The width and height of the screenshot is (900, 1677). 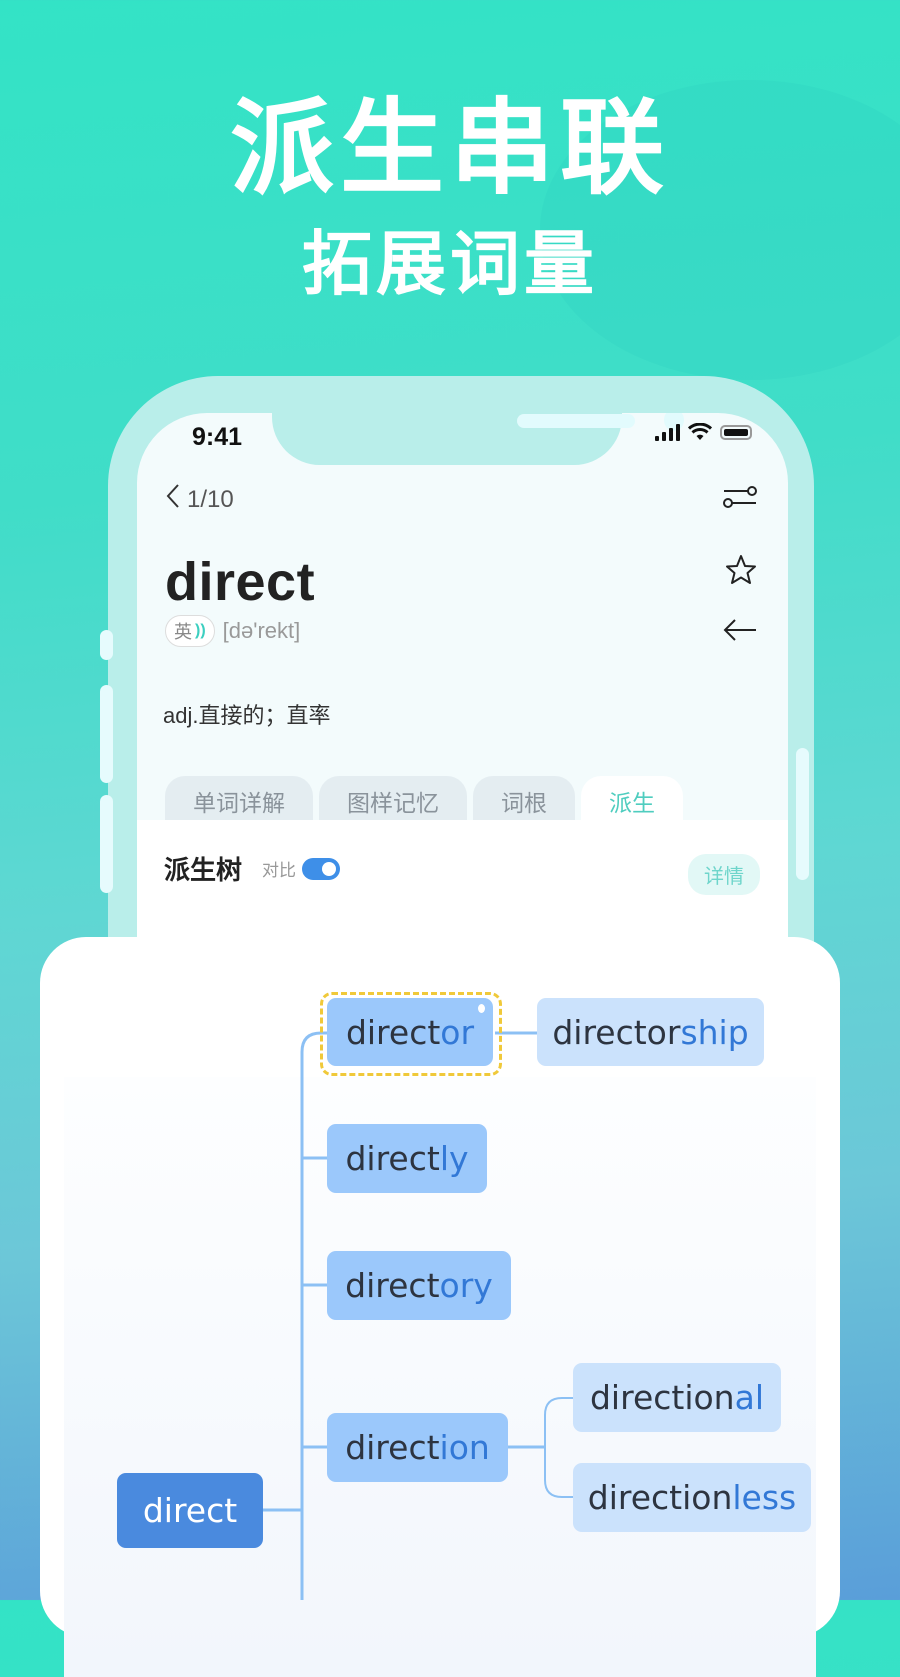 What do you see at coordinates (450, 264) in the screenshot?
I see `promo-subtitle: 拓展词量` at bounding box center [450, 264].